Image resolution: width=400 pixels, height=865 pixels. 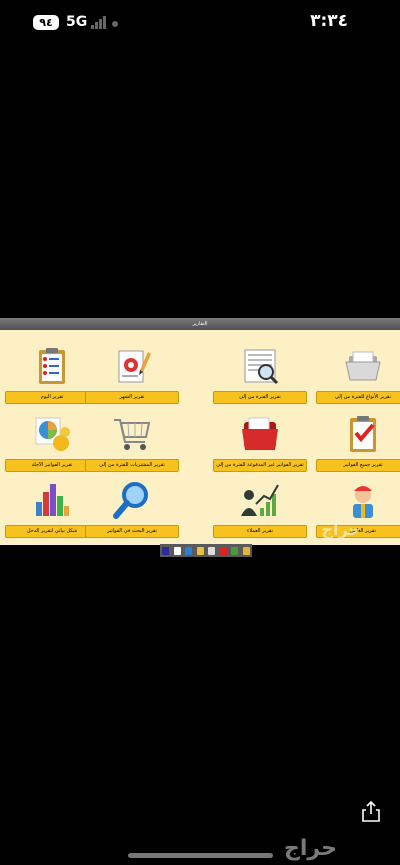 I want to click on customers-growth-icon, so click(x=260, y=500).